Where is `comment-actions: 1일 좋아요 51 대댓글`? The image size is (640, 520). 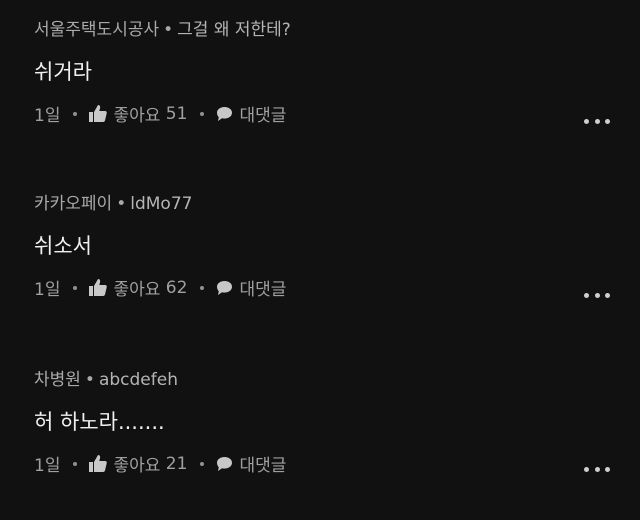
comment-actions: 1일 좋아요 51 대댓글 is located at coordinates (160, 114).